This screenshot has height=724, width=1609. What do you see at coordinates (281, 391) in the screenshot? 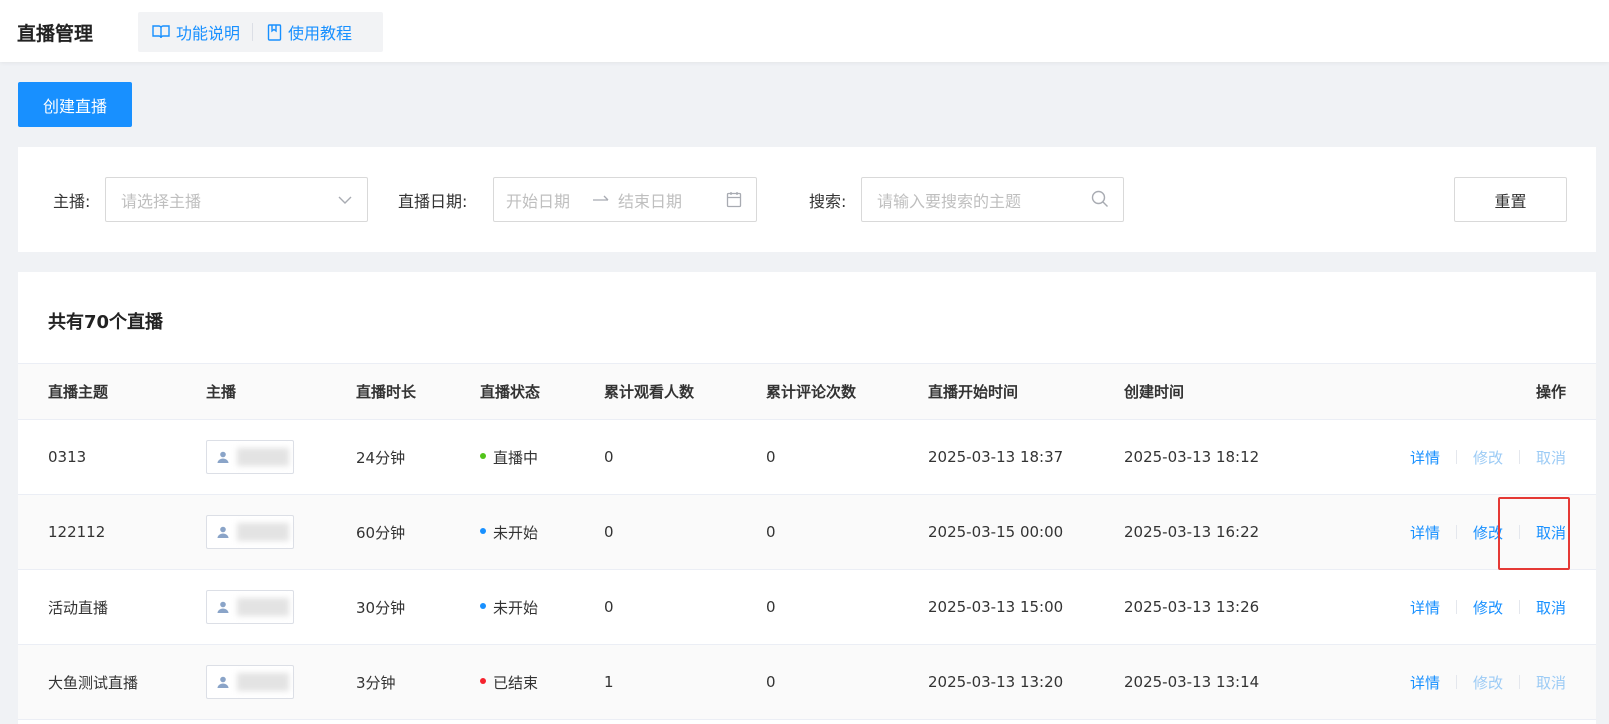
I see `col-anchor: 主播` at bounding box center [281, 391].